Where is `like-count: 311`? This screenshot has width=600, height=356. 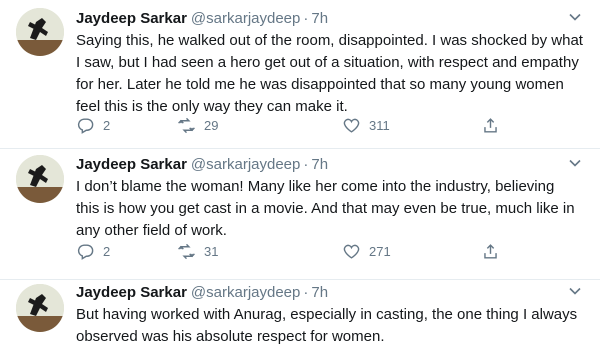
like-count: 311 is located at coordinates (379, 125).